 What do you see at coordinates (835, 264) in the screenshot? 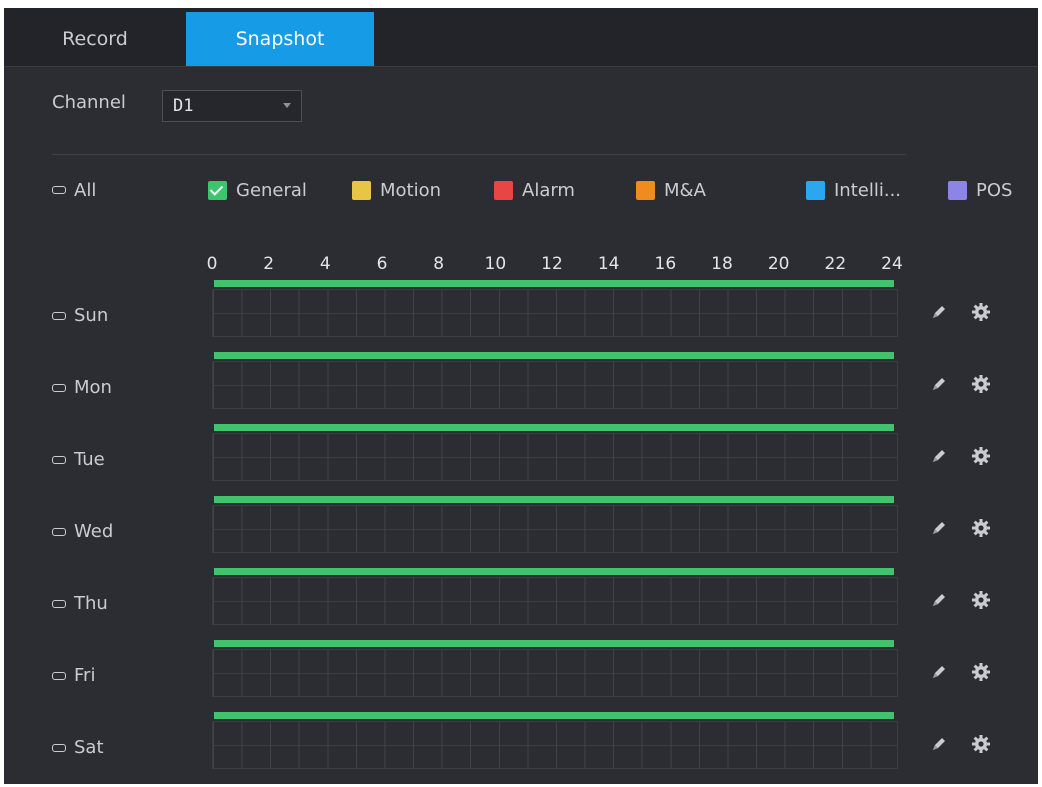
I see `hour-tick-label: 22` at bounding box center [835, 264].